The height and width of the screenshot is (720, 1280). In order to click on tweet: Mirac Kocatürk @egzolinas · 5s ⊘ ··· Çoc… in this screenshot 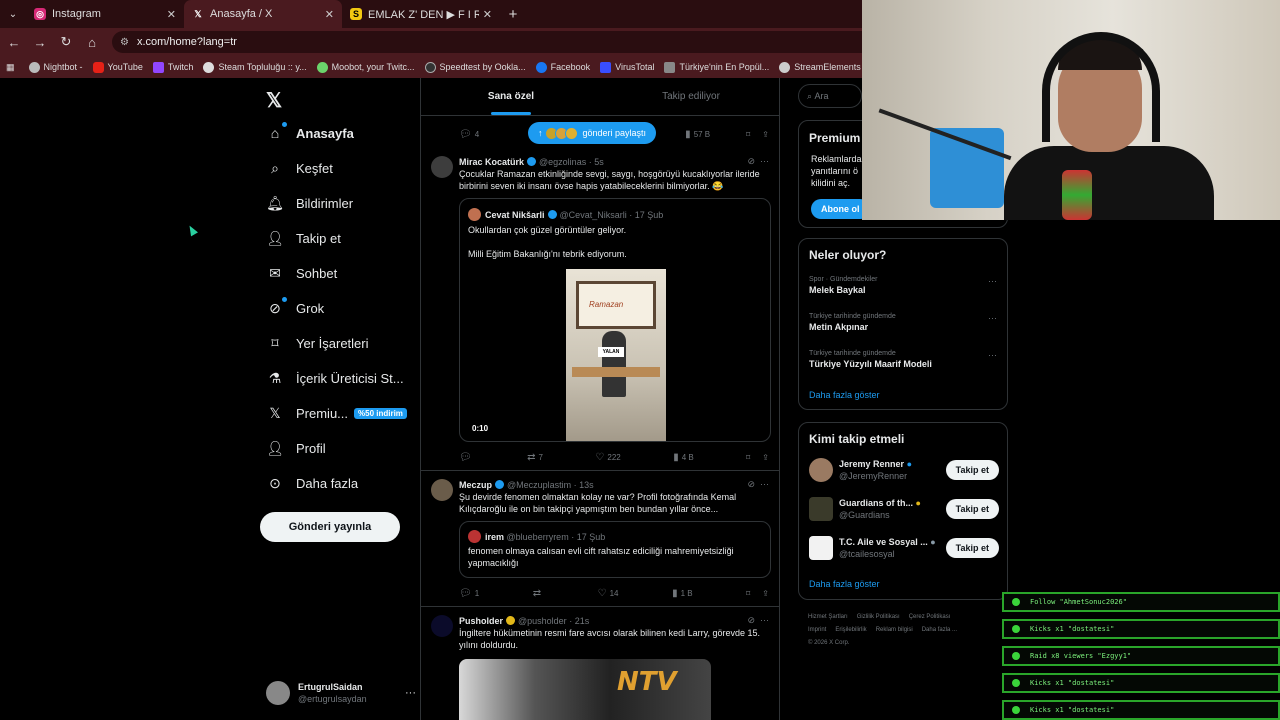, I will do `click(600, 309)`.